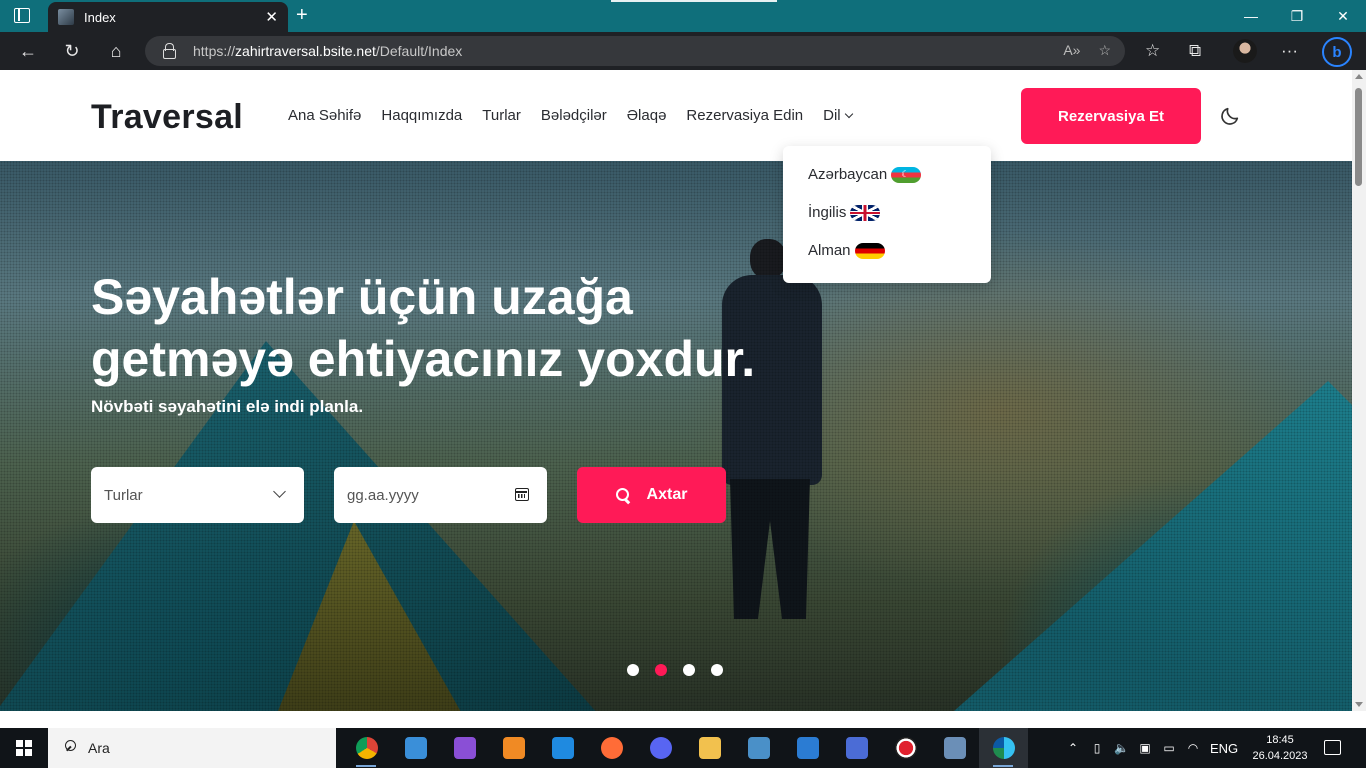  I want to click on system-tray: ⌃ ▯ 🔈 ▣ ▭ ◠ ENG, so click(1152, 748).